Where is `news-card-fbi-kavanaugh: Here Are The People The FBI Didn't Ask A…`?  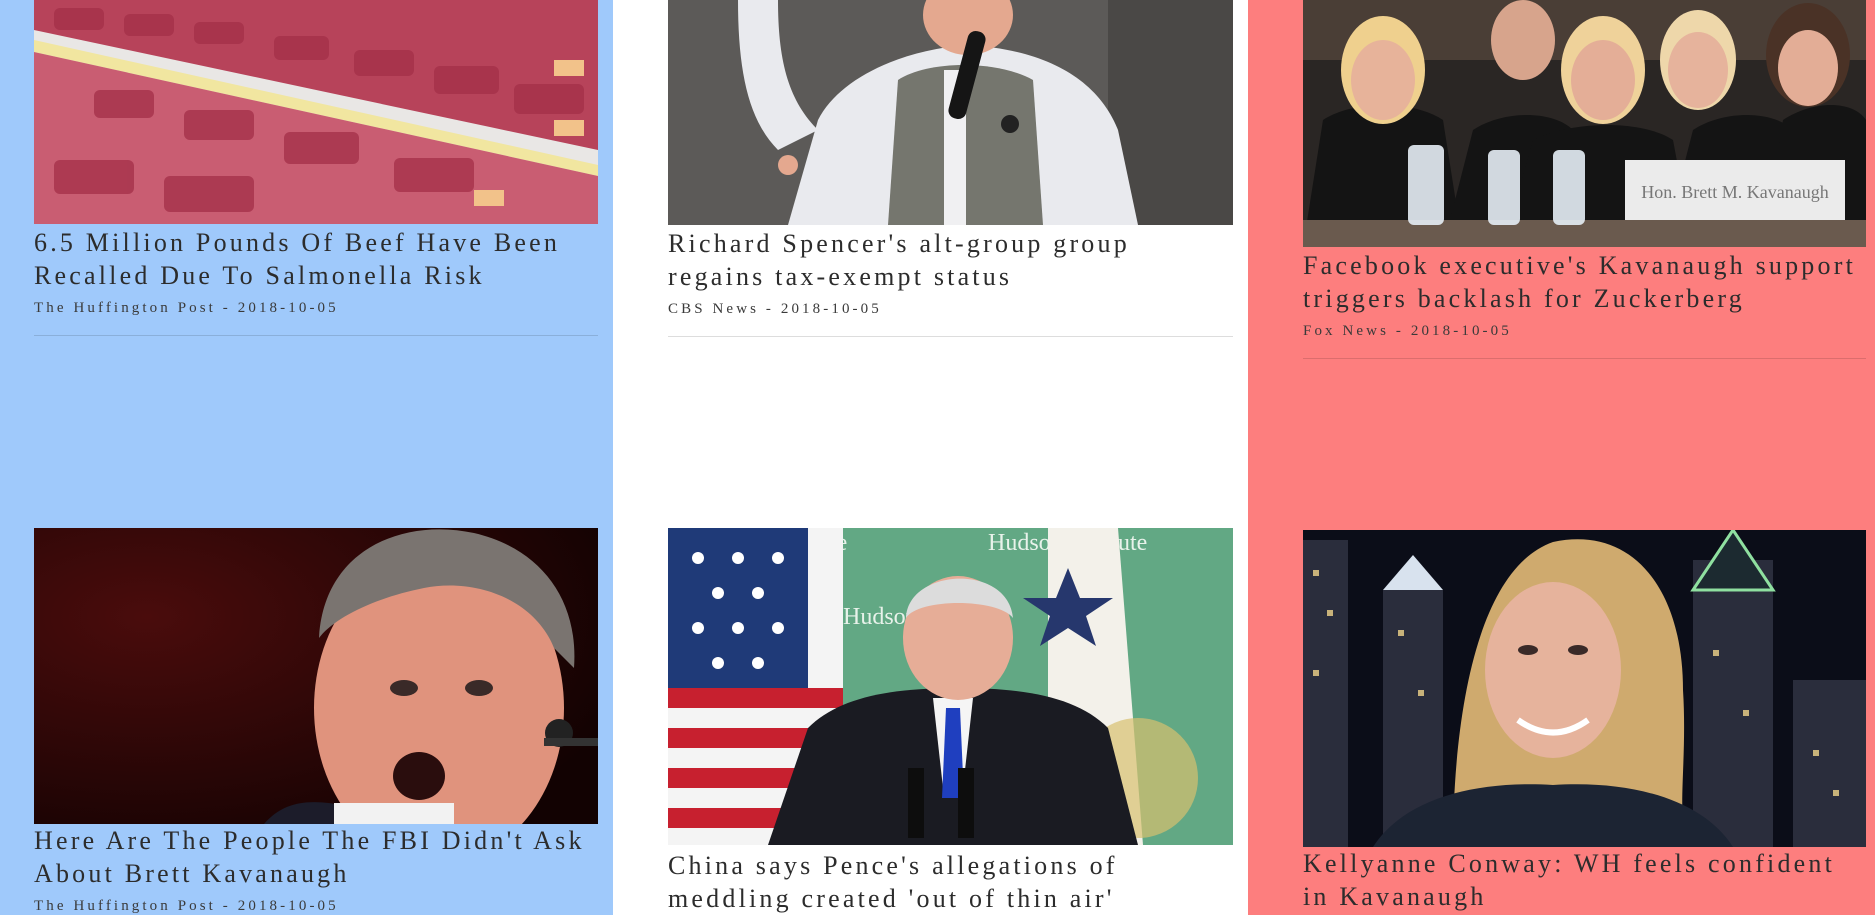
news-card-fbi-kavanaugh: Here Are The People The FBI Didn't Ask A… is located at coordinates (316, 721).